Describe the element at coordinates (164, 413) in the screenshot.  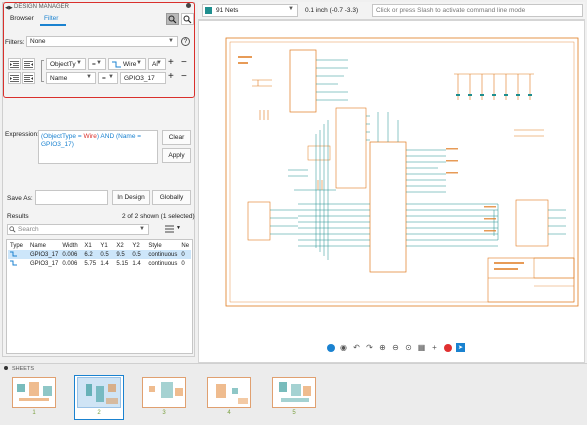
I see `sheet-number: 3` at that location.